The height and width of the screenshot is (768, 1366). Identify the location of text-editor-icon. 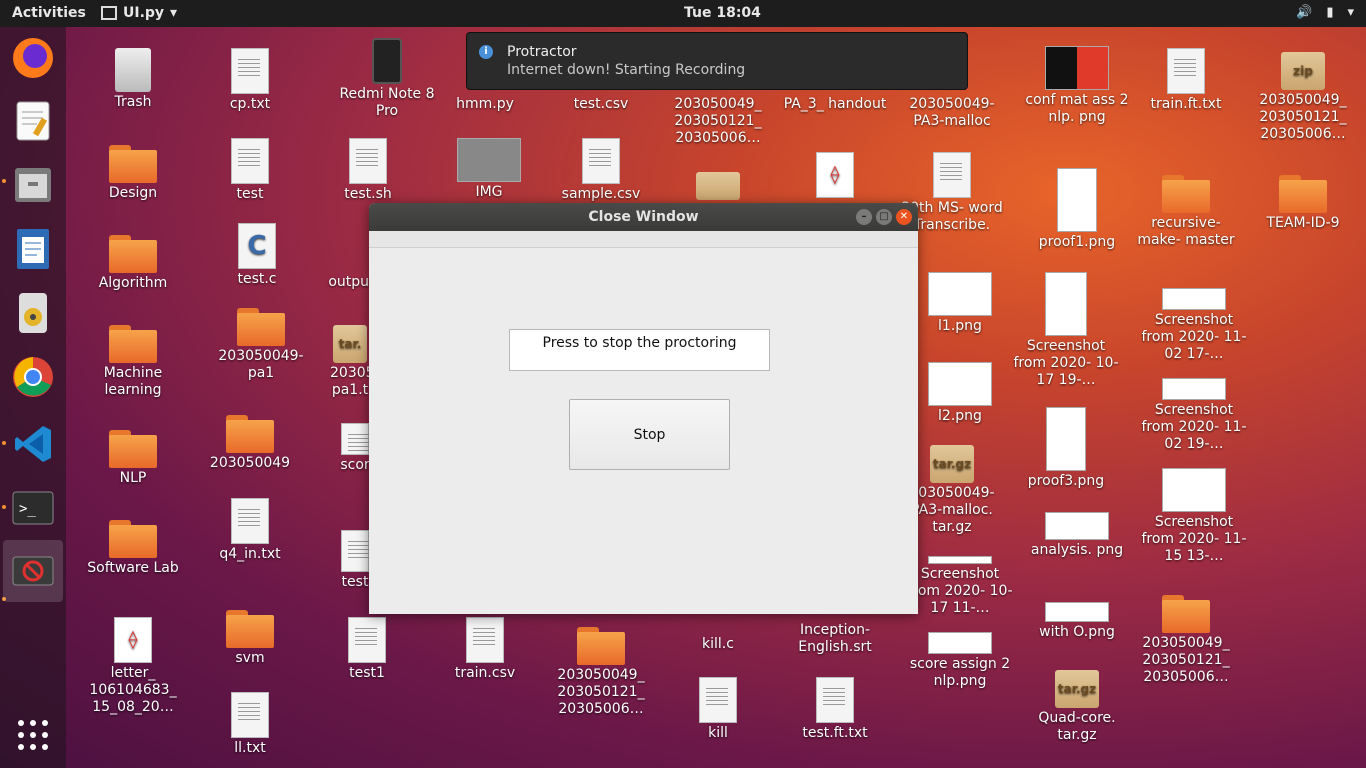
(33, 120).